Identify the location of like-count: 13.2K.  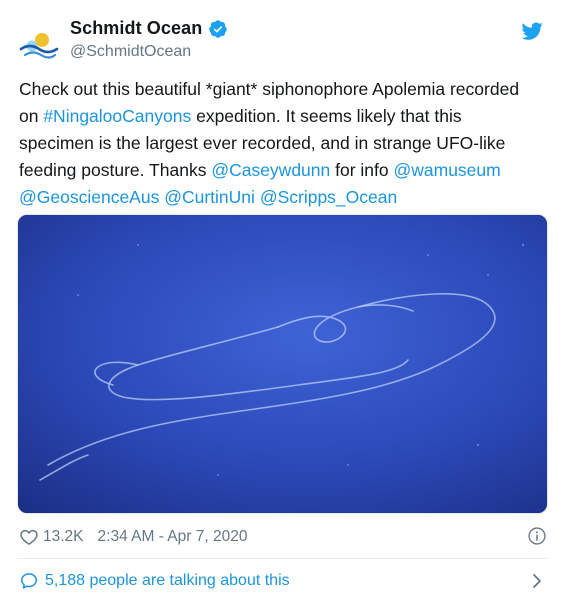
(63, 537).